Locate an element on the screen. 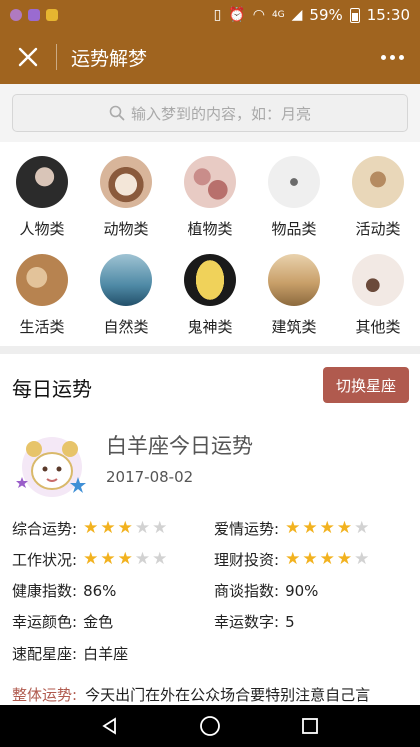 The image size is (420, 747). category-person: 人物类 is located at coordinates (42, 197).